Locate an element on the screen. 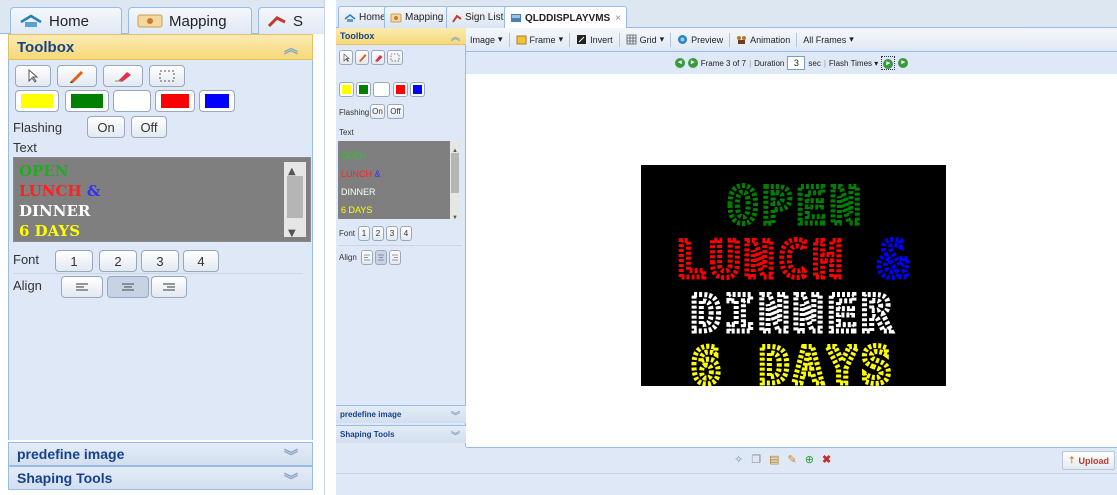 The image size is (1117, 495). zoom-swatch-blue is located at coordinates (217, 101).